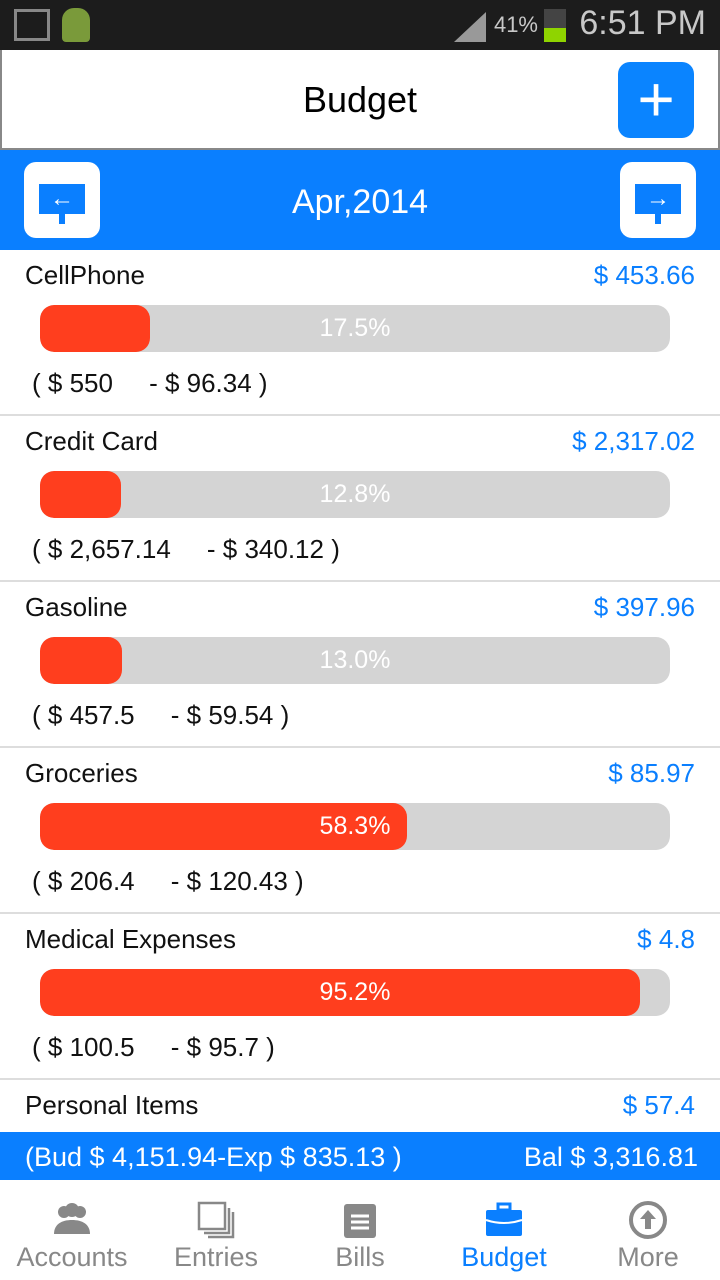 The height and width of the screenshot is (1280, 720). I want to click on tab-label: Accounts, so click(72, 1257).